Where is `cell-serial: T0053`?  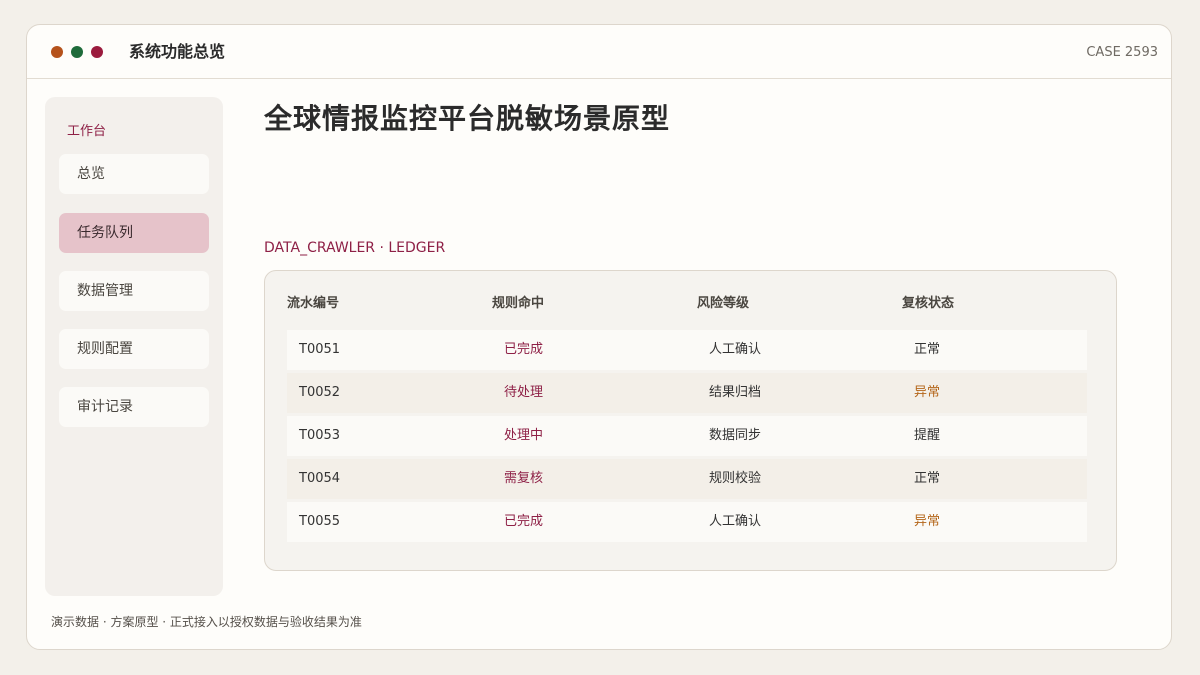
cell-serial: T0053 is located at coordinates (320, 435).